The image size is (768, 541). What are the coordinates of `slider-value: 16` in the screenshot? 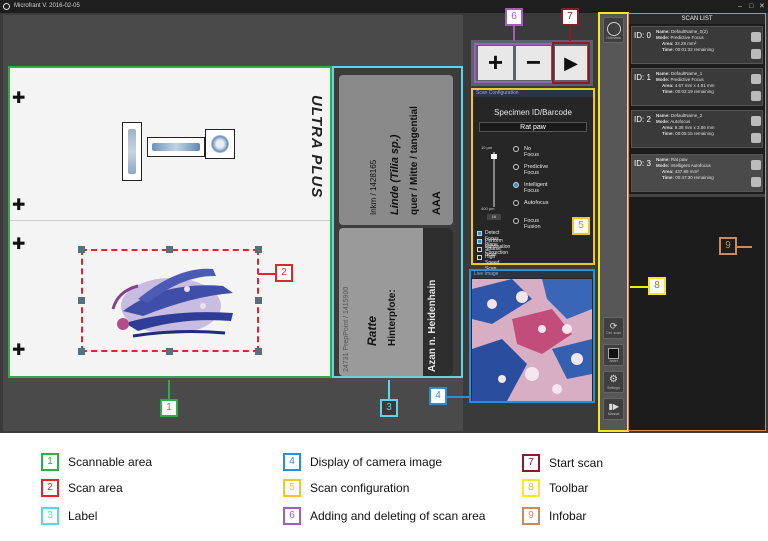 It's located at (494, 217).